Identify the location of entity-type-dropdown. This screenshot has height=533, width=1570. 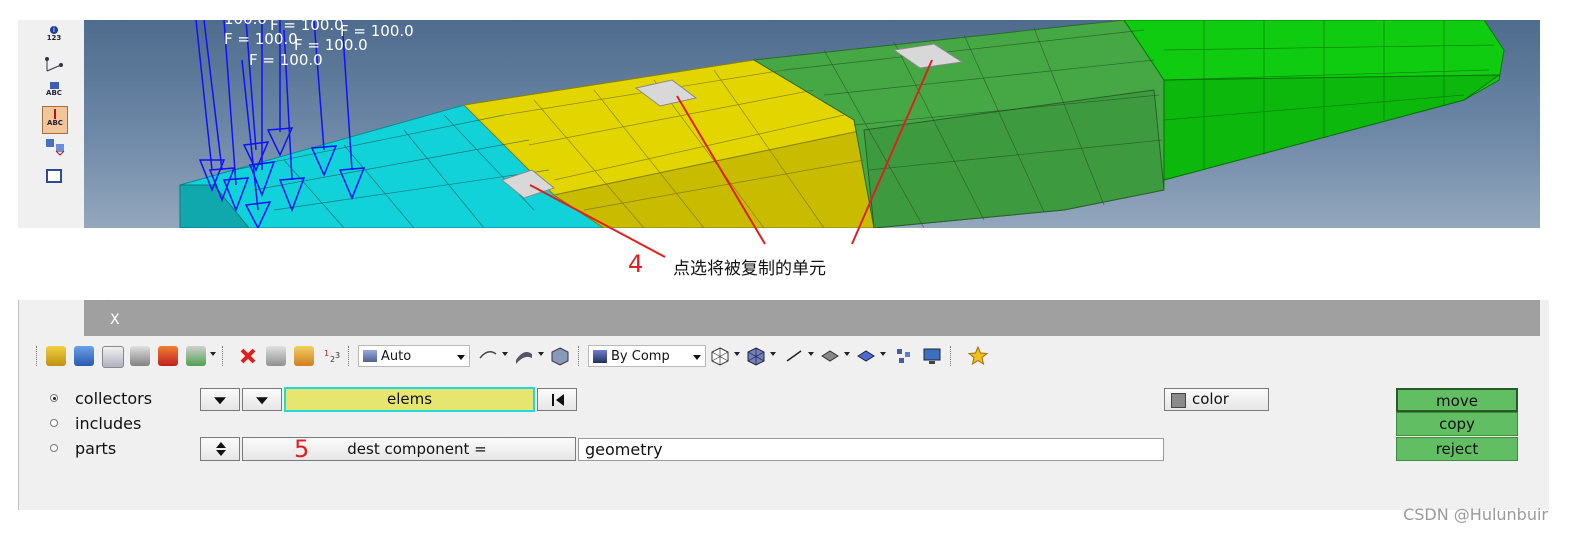
(220, 399).